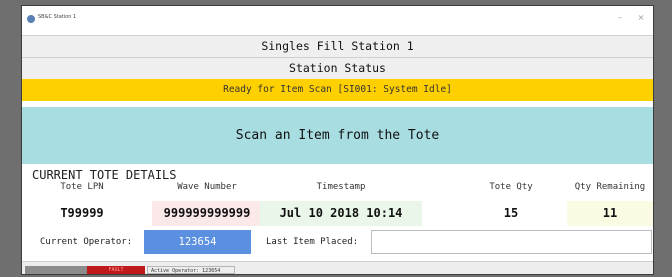  What do you see at coordinates (341, 187) in the screenshot?
I see `timestamp-header: Timestamp` at bounding box center [341, 187].